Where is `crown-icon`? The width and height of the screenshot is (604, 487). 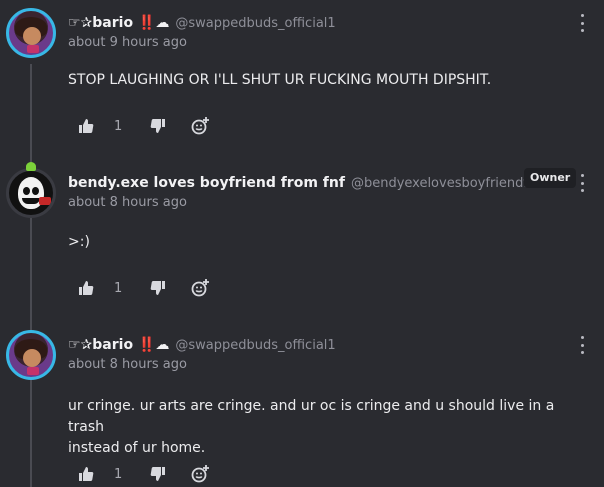
crown-icon is located at coordinates (31, 166).